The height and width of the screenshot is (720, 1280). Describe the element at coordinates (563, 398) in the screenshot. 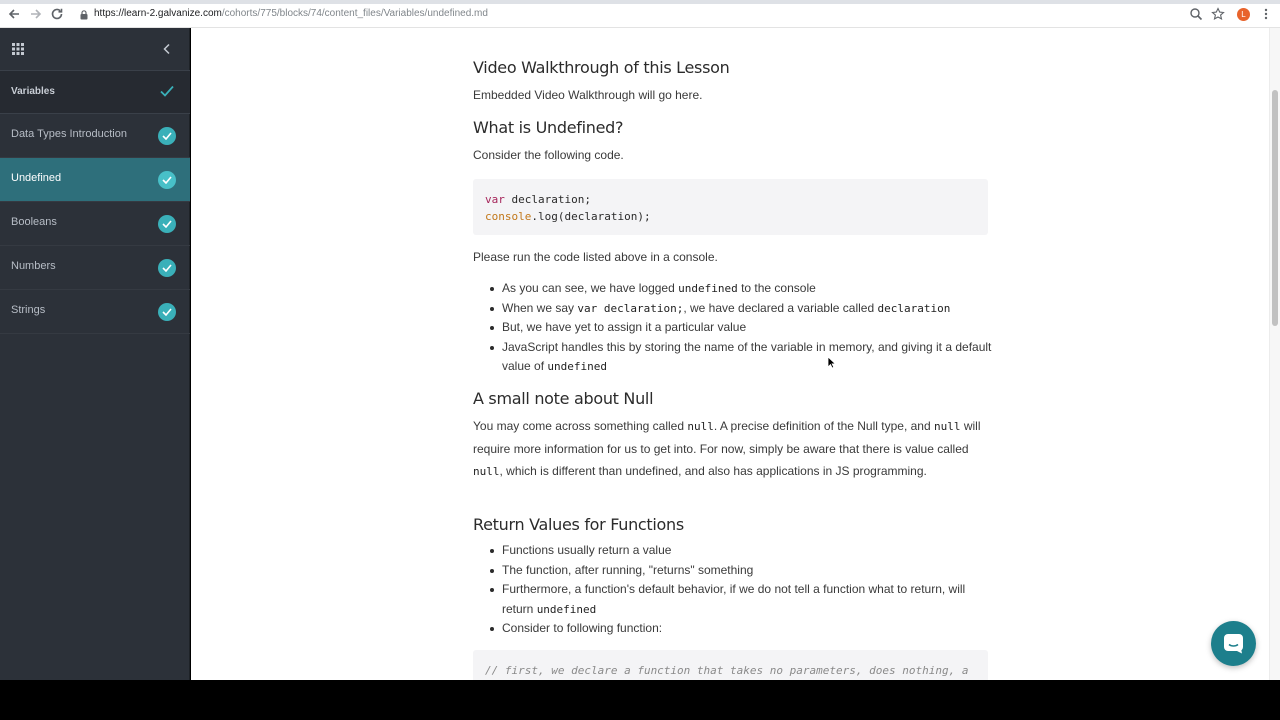

I see `null-note-heading: A small note about Null` at that location.